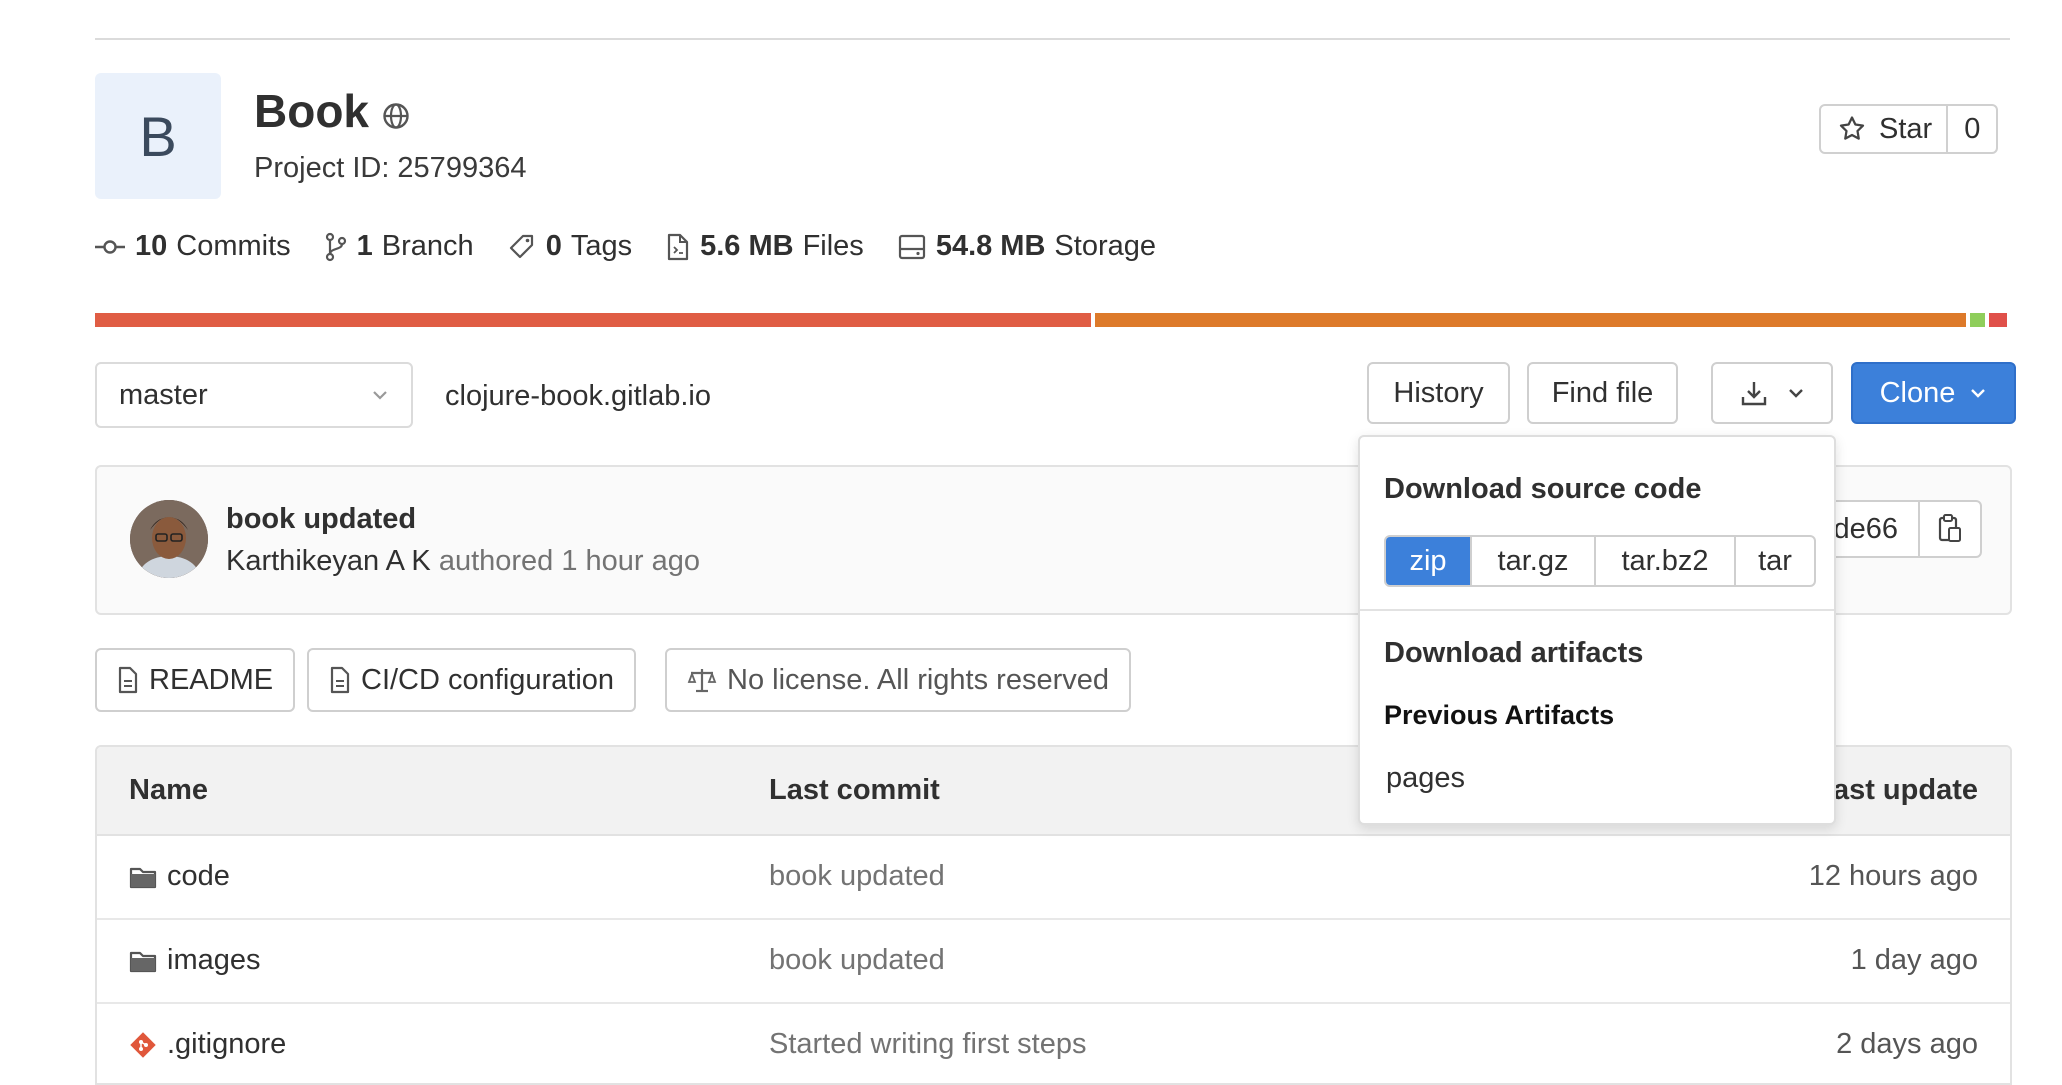 The image size is (2062, 1085). Describe the element at coordinates (1896, 790) in the screenshot. I see `column-last-update: Last update` at that location.